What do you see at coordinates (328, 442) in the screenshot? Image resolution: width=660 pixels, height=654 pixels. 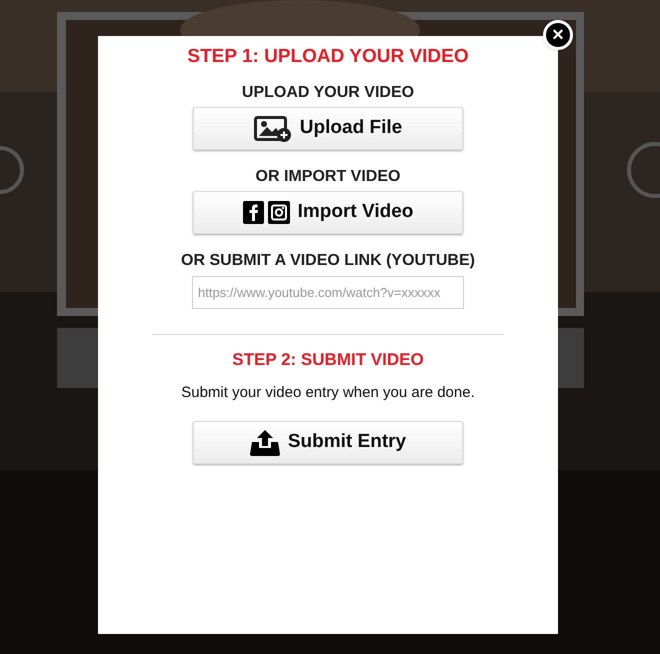 I see `submit-entry-button: Submit Entry` at bounding box center [328, 442].